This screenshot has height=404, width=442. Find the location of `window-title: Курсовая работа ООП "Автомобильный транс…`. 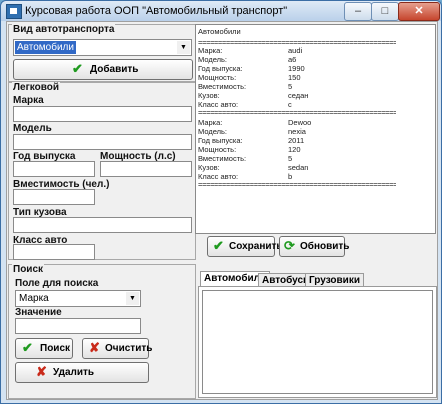

window-title: Курсовая работа ООП "Автомобильный транс… is located at coordinates (156, 11).